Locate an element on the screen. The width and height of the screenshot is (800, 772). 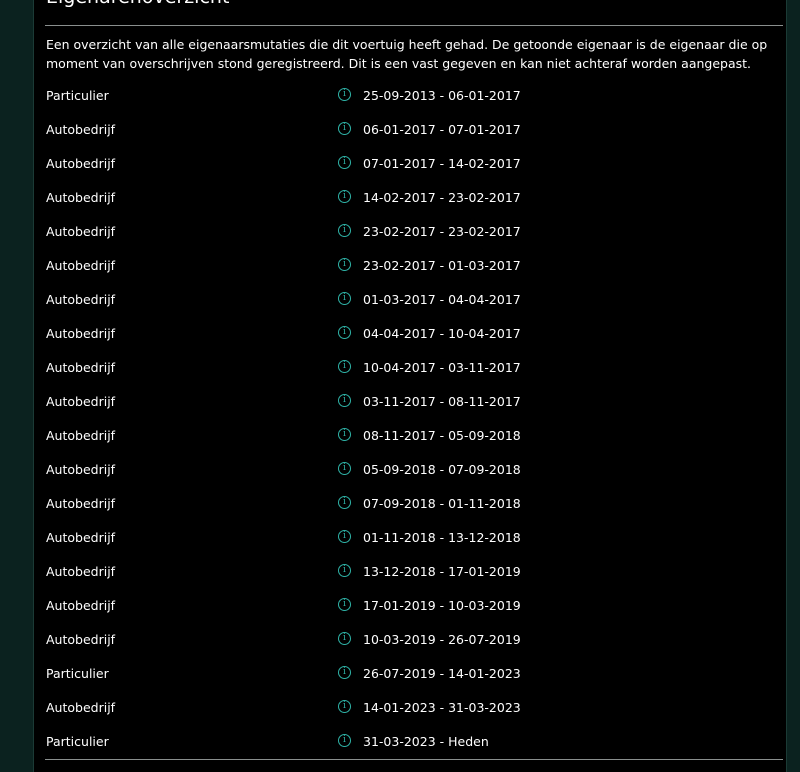
ownership-period: 06-01-2017 - 07-01-2017 is located at coordinates (442, 129).